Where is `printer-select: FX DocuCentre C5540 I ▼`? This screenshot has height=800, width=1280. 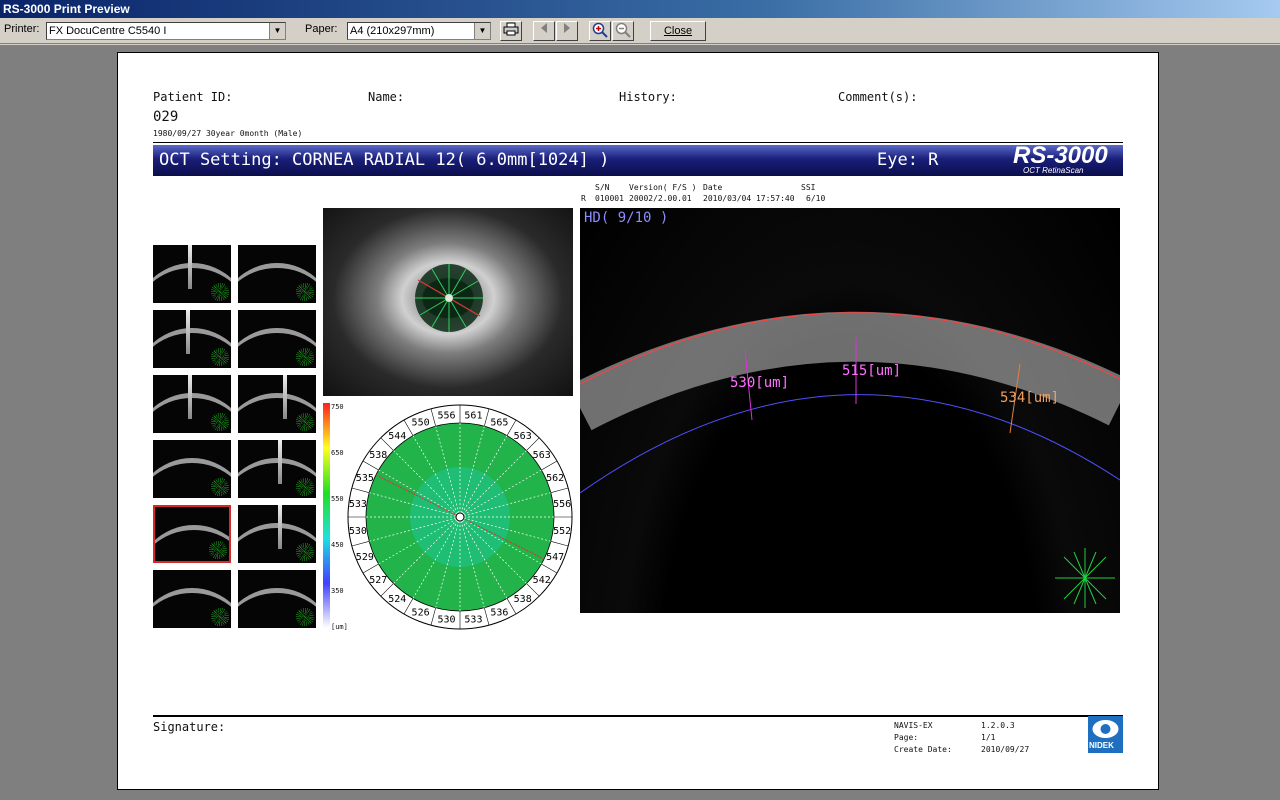
printer-select: FX DocuCentre C5540 I ▼ is located at coordinates (166, 31).